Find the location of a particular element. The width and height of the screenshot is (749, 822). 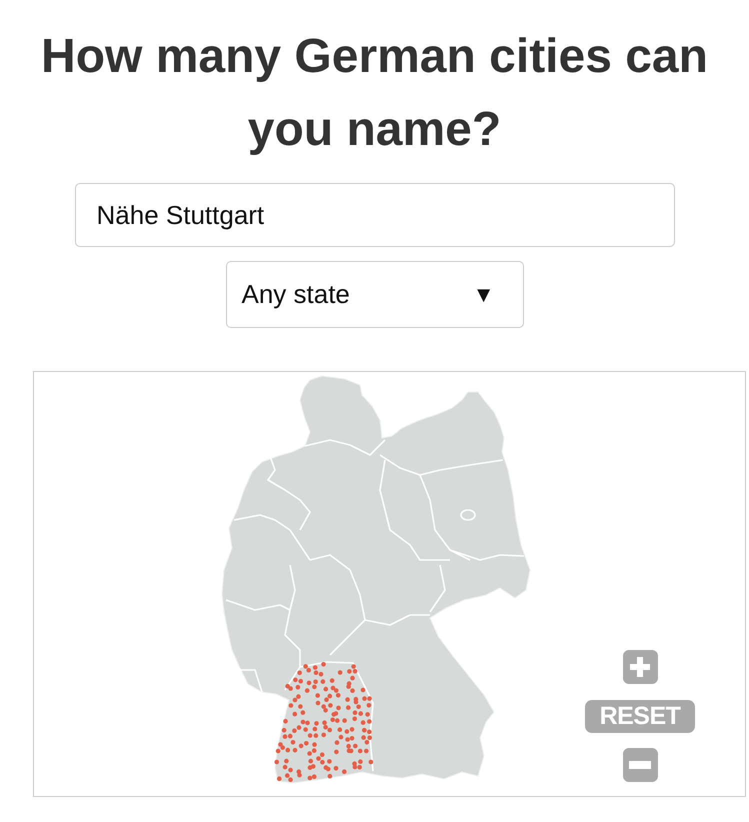

zoom-out-button is located at coordinates (640, 765).